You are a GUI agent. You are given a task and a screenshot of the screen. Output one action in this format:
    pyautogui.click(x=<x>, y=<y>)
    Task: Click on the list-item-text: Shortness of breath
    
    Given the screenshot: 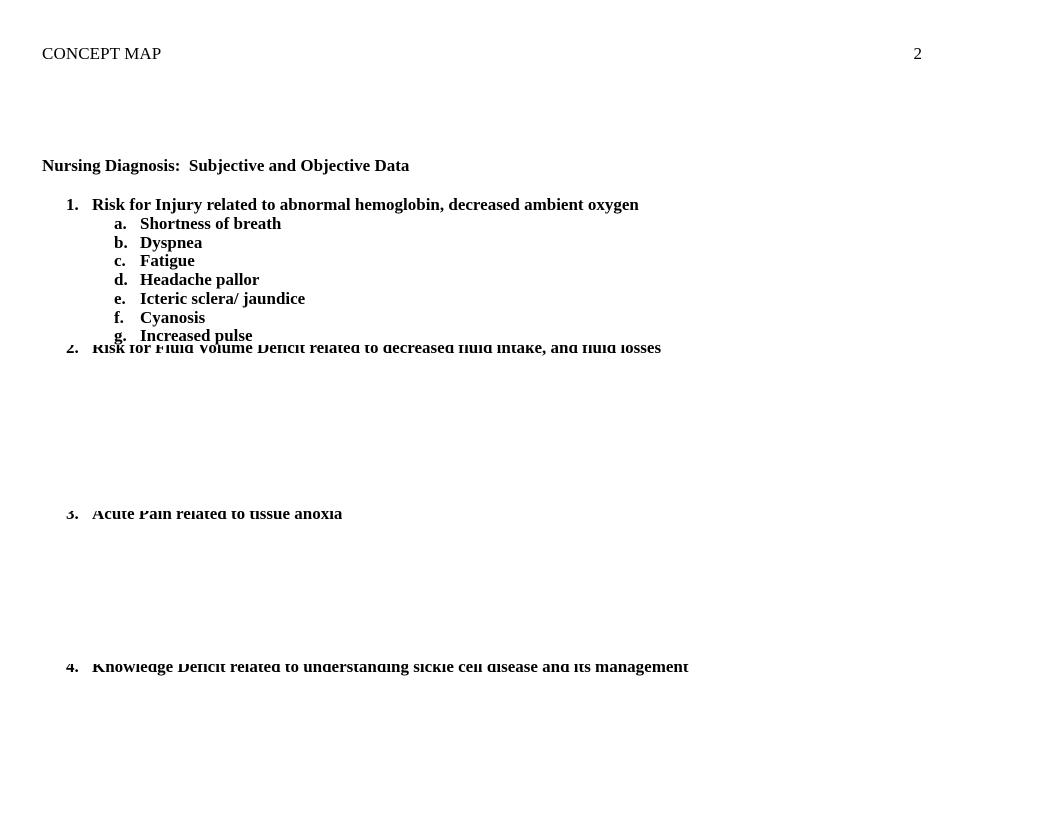 What is the action you would take?
    pyautogui.click(x=211, y=223)
    